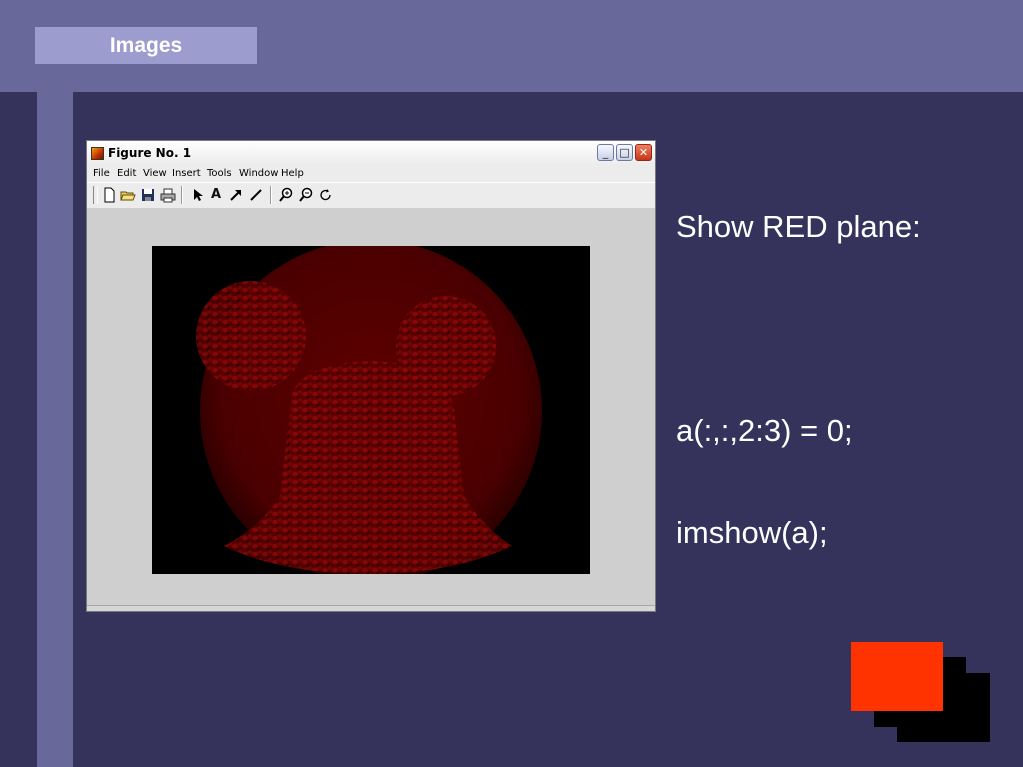  Describe the element at coordinates (168, 195) in the screenshot. I see `print-icon` at that location.